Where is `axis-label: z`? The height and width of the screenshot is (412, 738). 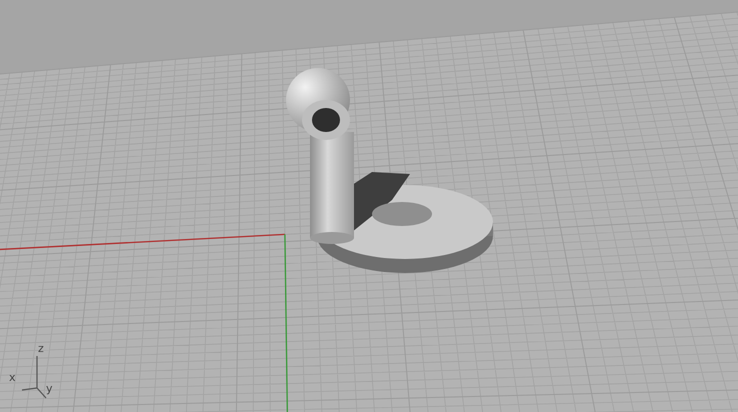 axis-label: z is located at coordinates (41, 348).